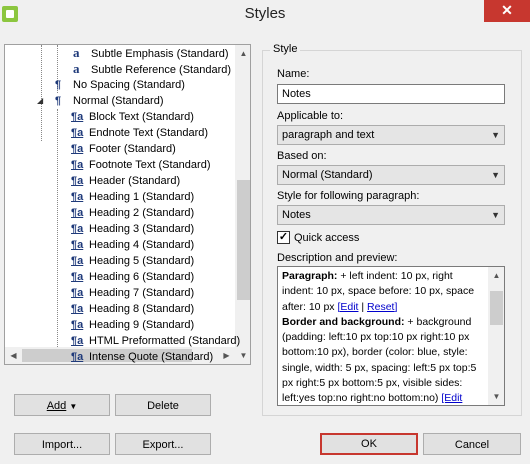  What do you see at coordinates (142, 229) in the screenshot?
I see `tree-item-label: Heading 3 (Standard)` at bounding box center [142, 229].